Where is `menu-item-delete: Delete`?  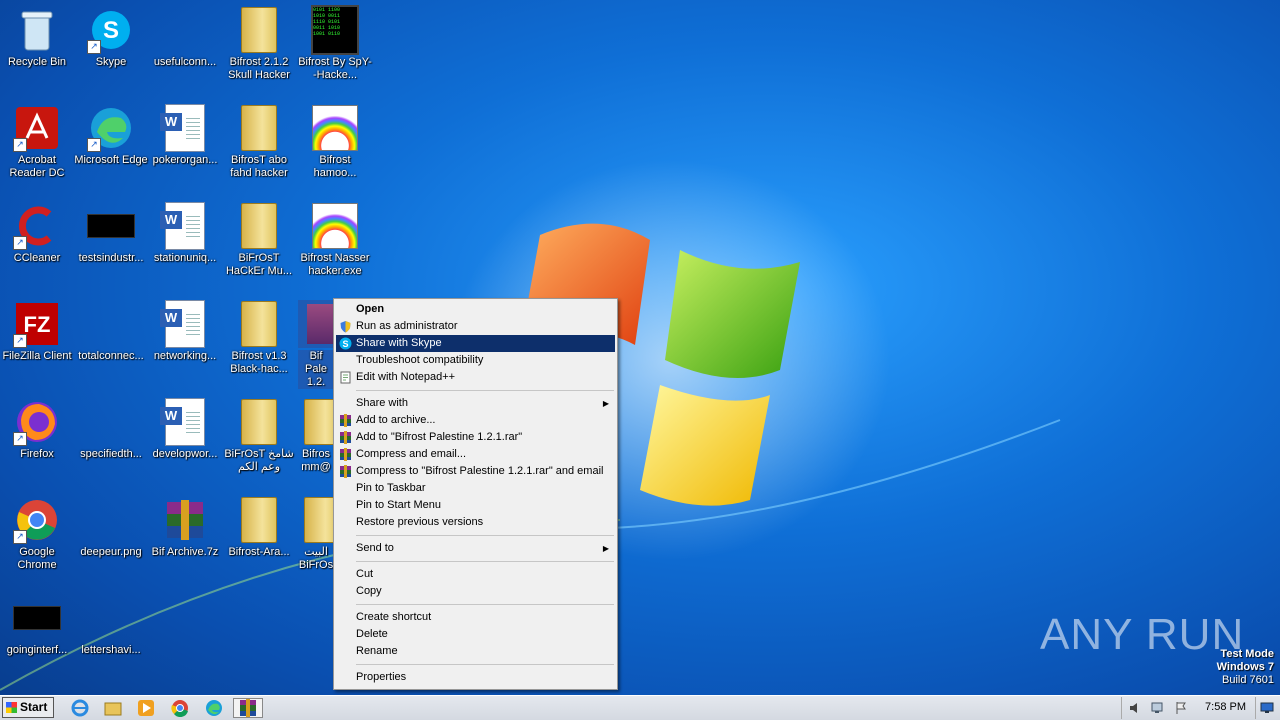 menu-item-delete: Delete is located at coordinates (475, 634).